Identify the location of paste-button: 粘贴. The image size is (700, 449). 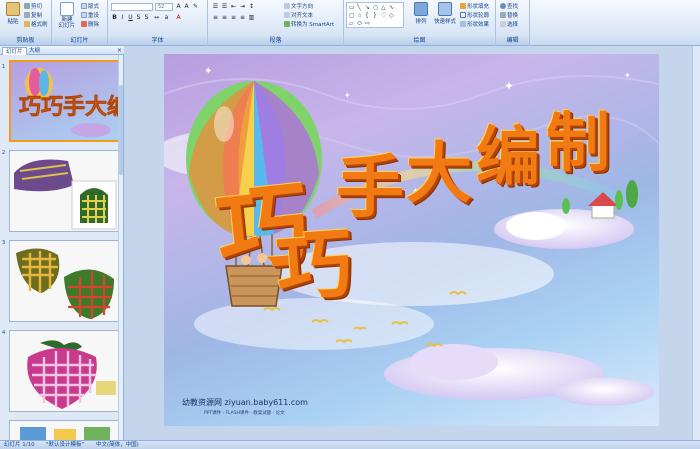
(13, 13).